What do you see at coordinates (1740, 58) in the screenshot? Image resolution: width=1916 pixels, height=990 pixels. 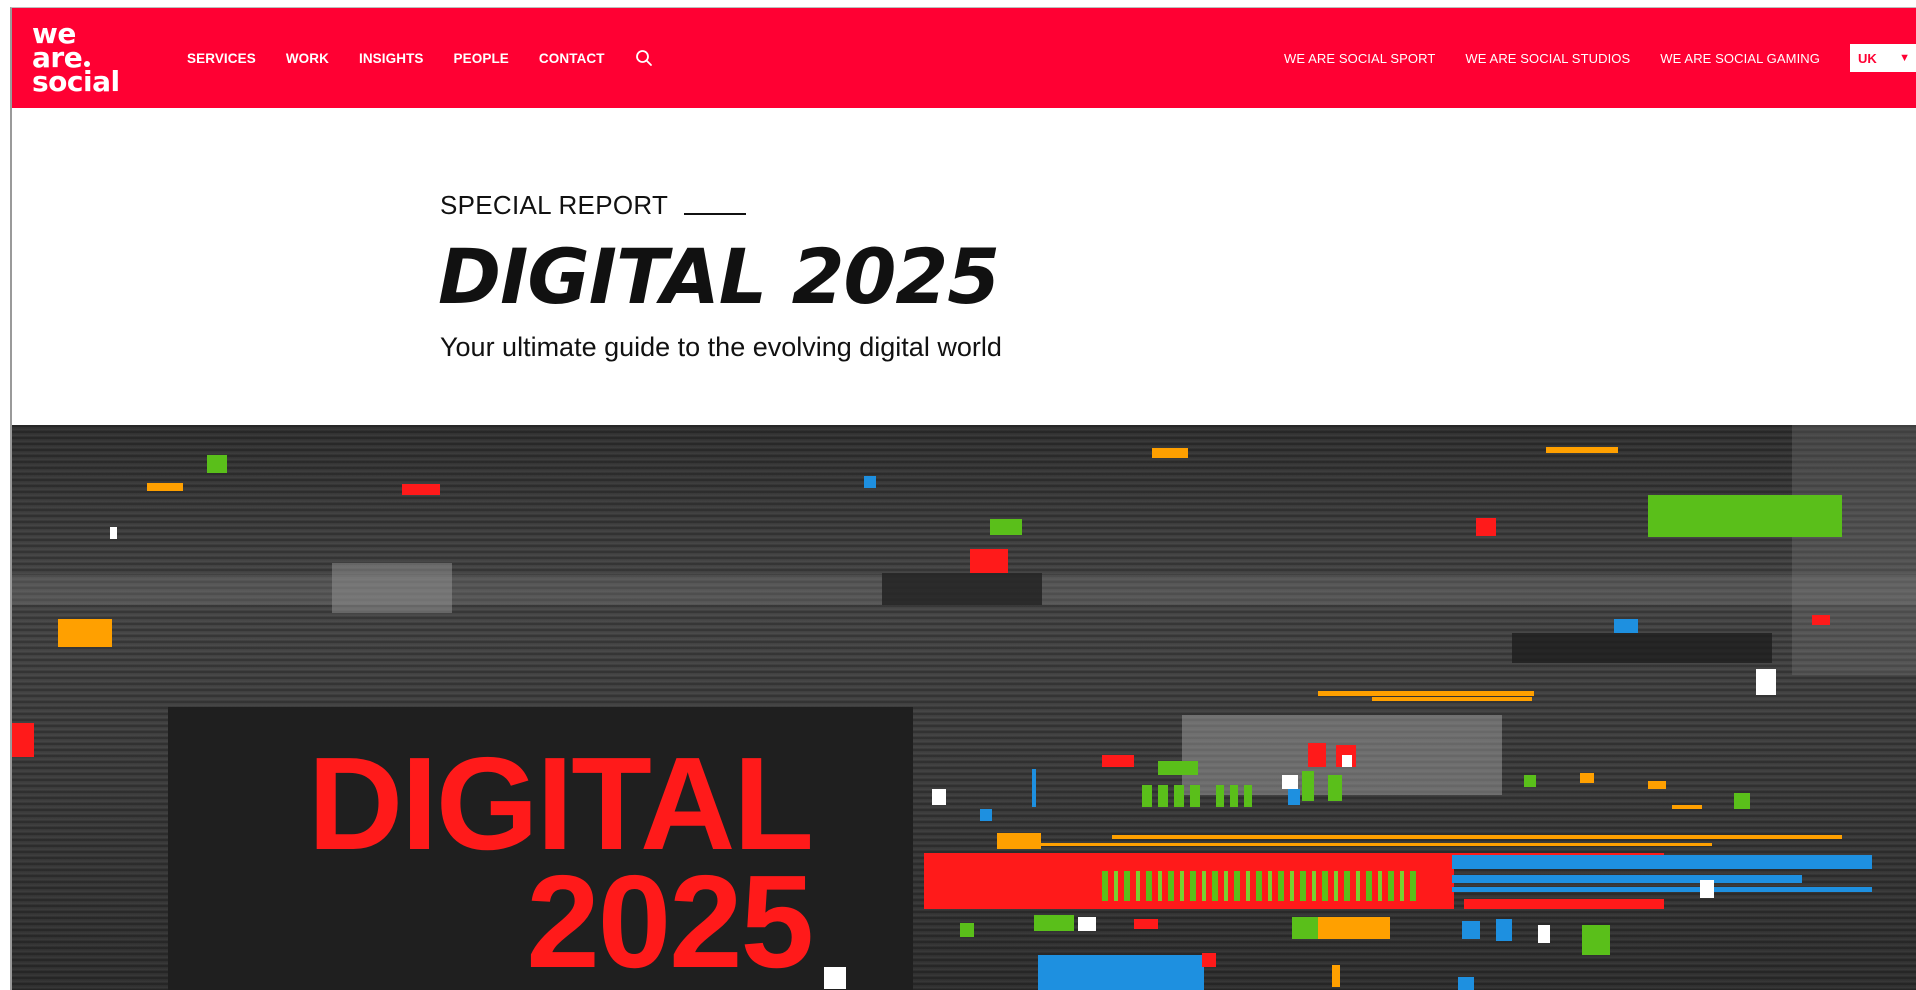 I see `nav-link-we-are-social-gaming: WE ARE SOCIAL GAMING` at bounding box center [1740, 58].